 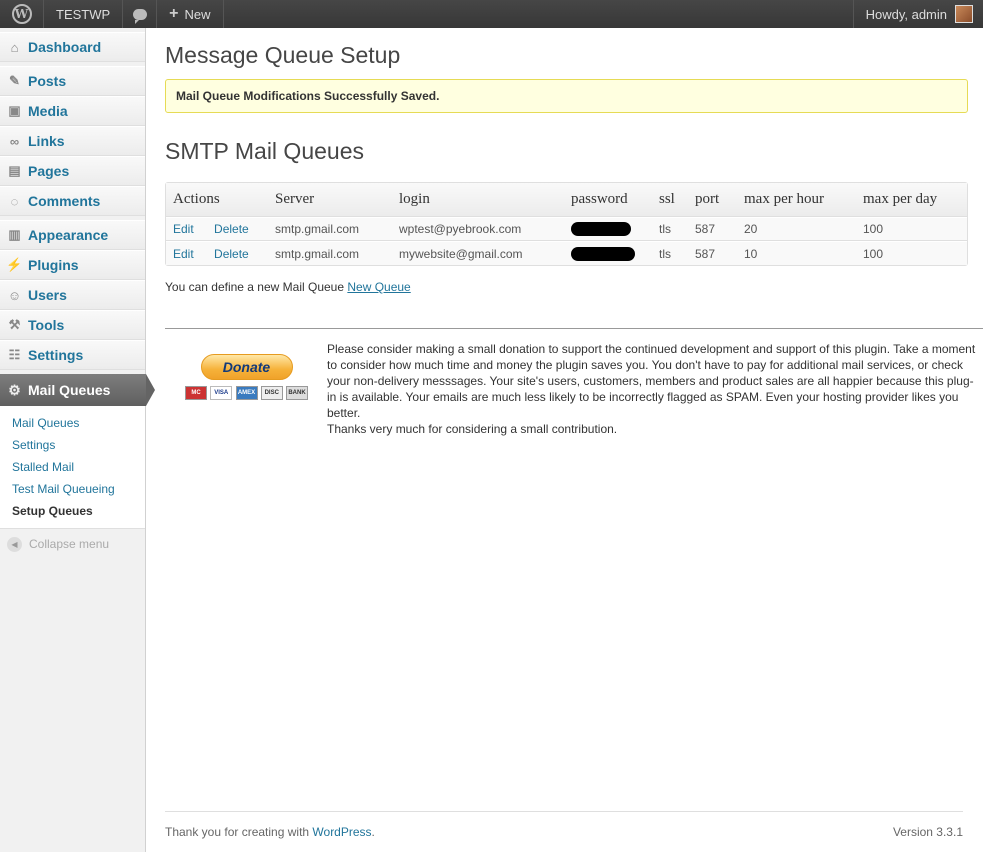 What do you see at coordinates (712, 200) in the screenshot?
I see `column-header: port` at bounding box center [712, 200].